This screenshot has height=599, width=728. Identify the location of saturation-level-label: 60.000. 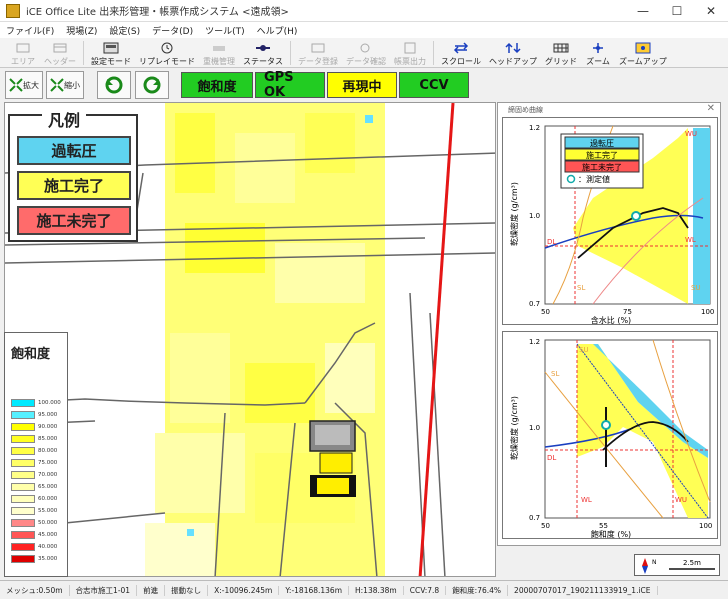
(48, 499).